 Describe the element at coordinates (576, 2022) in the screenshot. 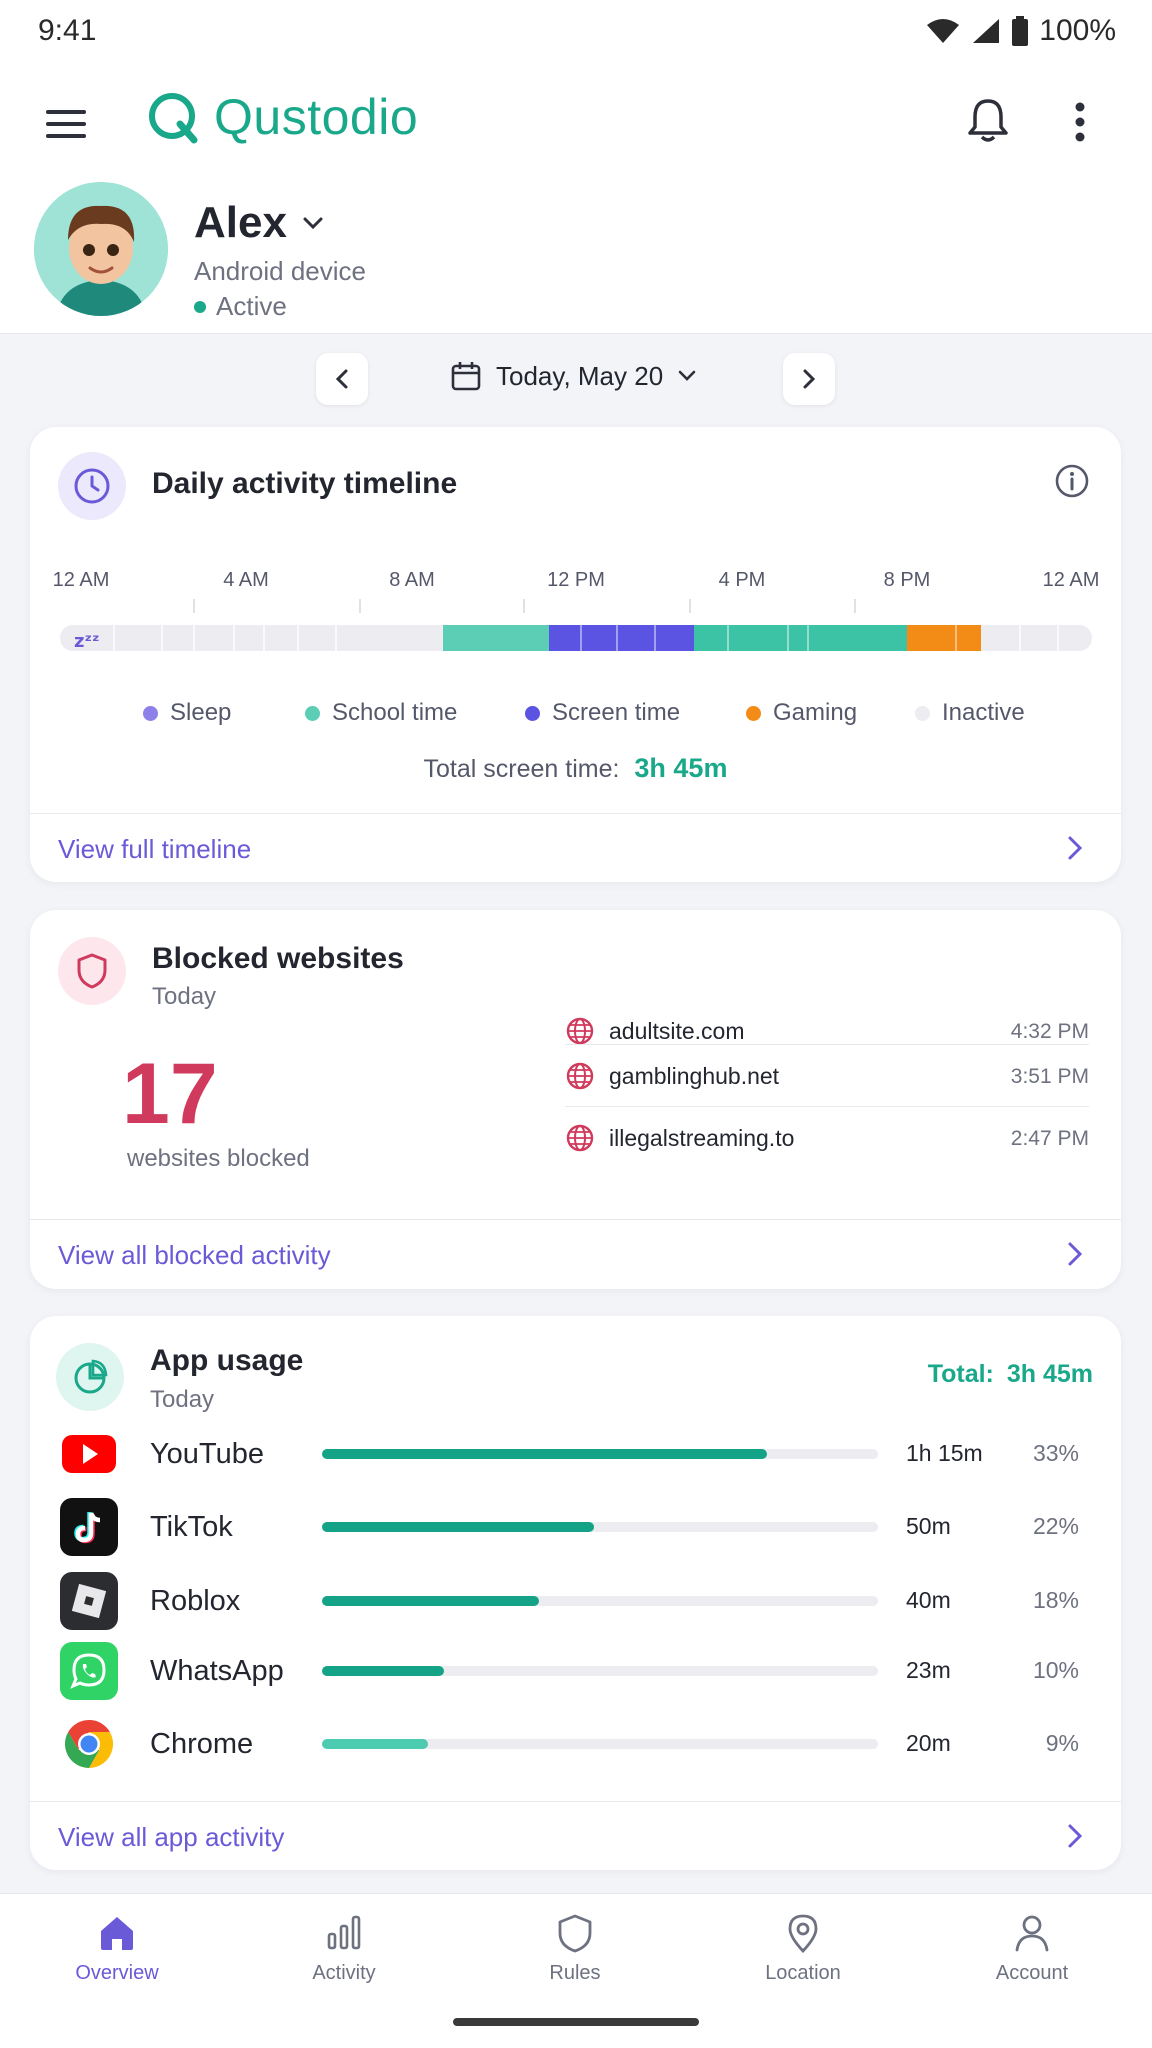

I see `home-indicator` at that location.